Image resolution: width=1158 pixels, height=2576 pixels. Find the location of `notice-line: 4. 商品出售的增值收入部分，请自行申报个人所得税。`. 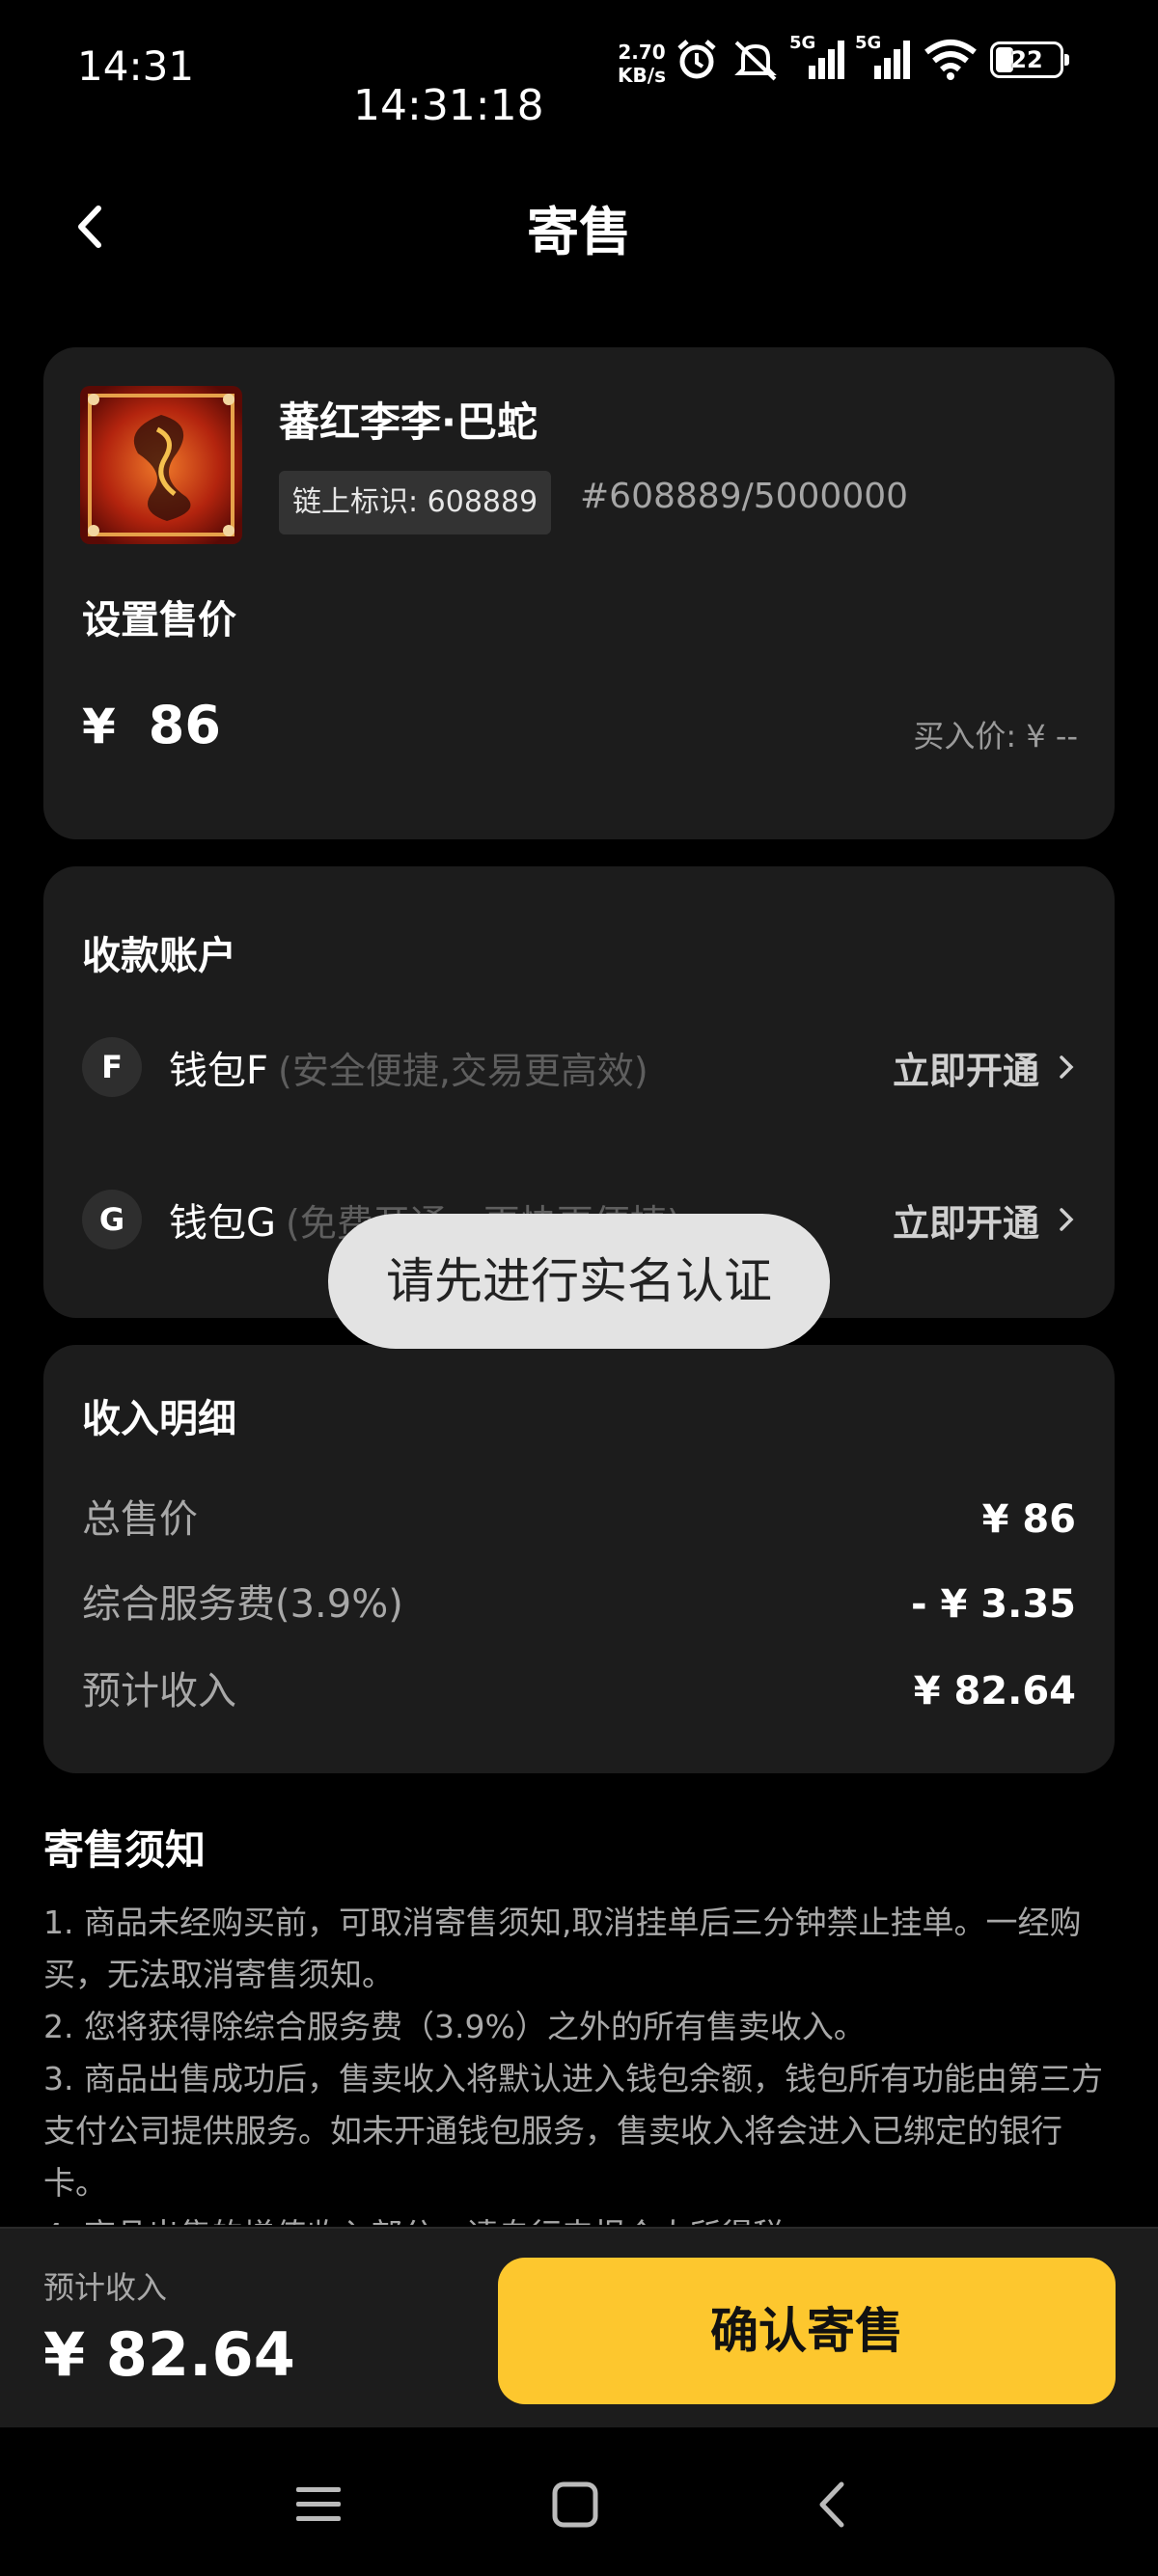

notice-line: 4. 商品出售的增值收入部分，请自行申报个人所得税。 is located at coordinates (579, 2217).